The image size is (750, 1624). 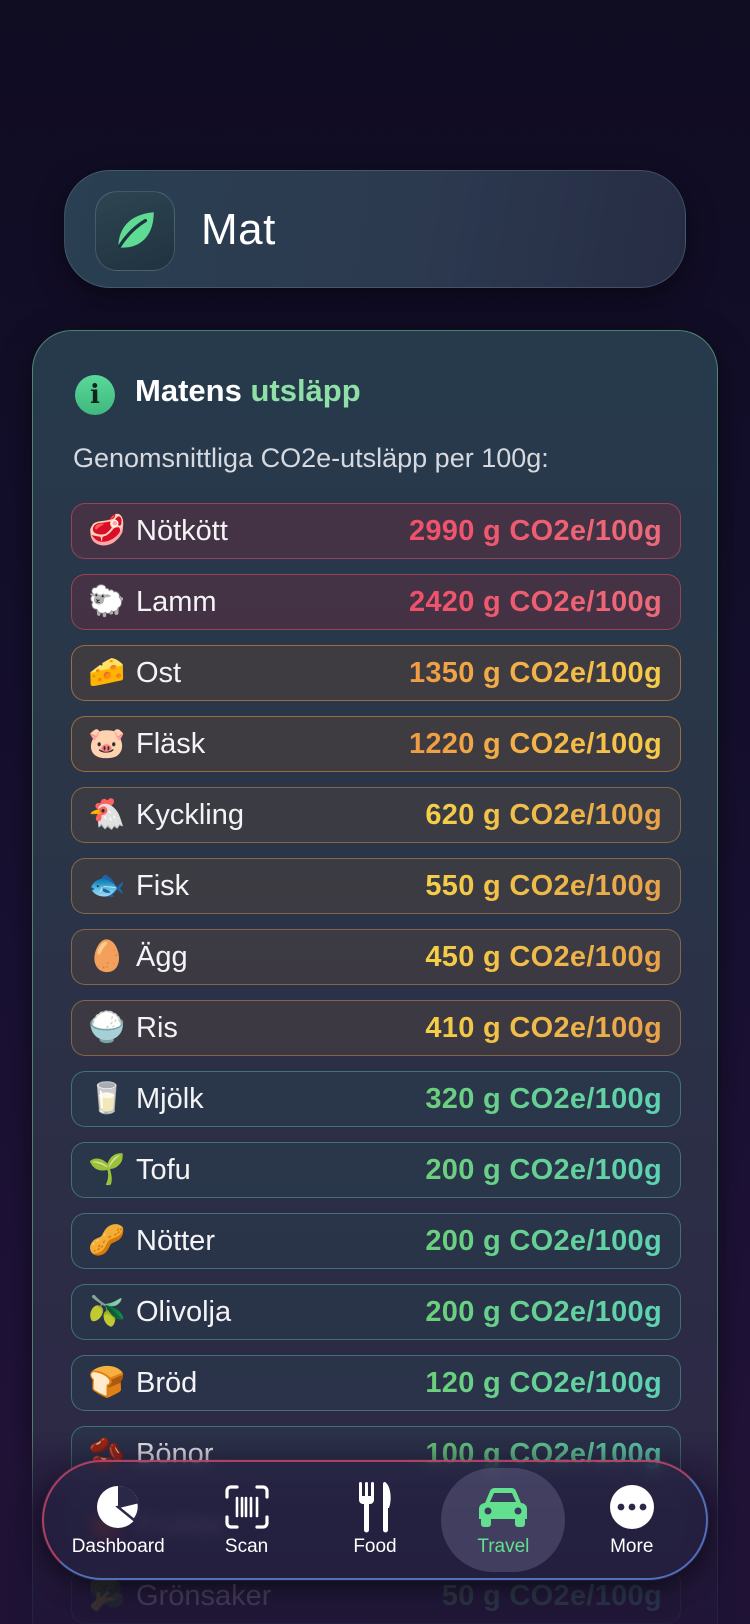 I want to click on food-emission-value: 410 g CO2e/100g, so click(x=543, y=1027).